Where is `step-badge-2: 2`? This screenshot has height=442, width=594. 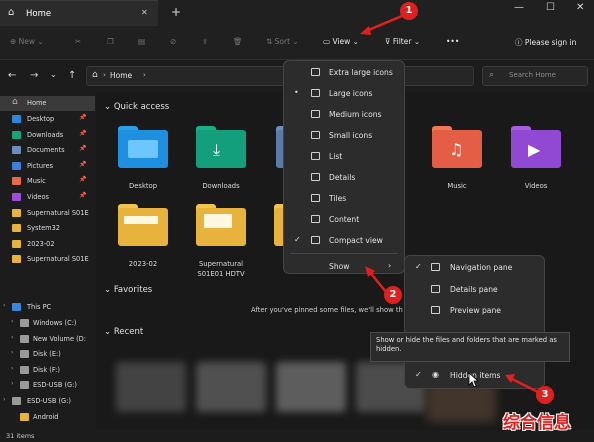 step-badge-2: 2 is located at coordinates (393, 295).